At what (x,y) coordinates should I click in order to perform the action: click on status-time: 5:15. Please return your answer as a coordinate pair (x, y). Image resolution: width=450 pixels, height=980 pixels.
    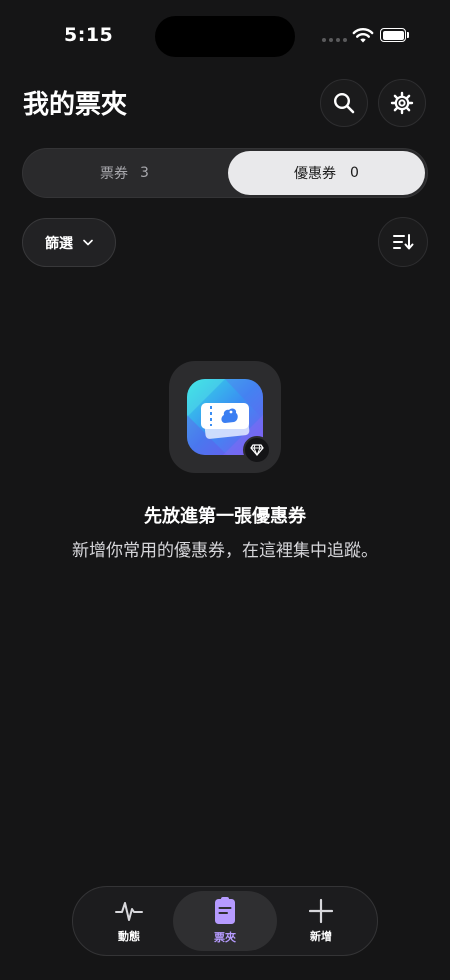
    Looking at the image, I should click on (89, 35).